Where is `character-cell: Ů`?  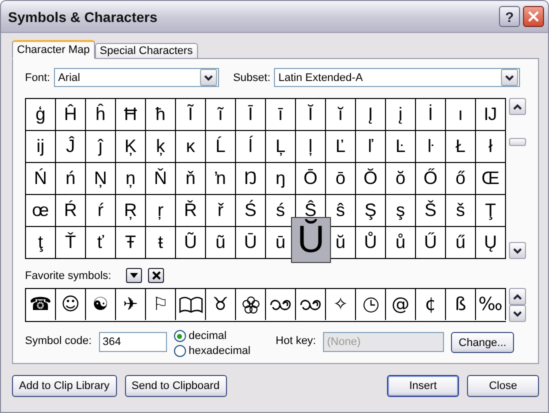 character-cell: Ů is located at coordinates (371, 243).